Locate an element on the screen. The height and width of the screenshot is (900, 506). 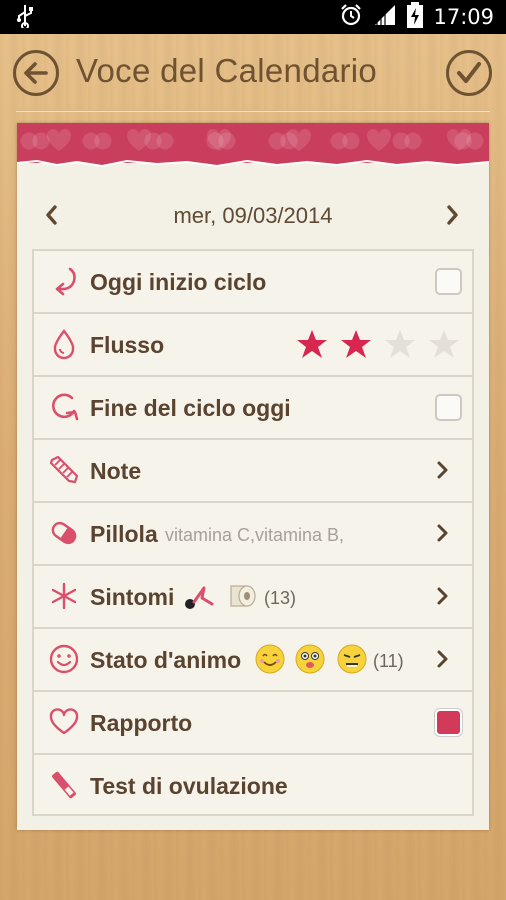
back-button is located at coordinates (36, 73).